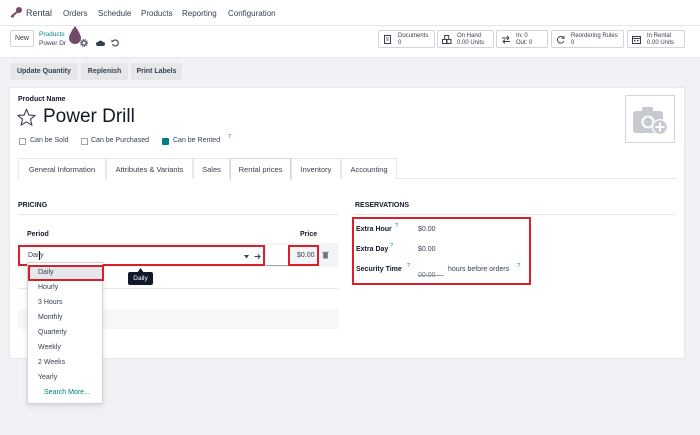 This screenshot has width=700, height=435. I want to click on period-input-value: Daily, so click(36, 255).